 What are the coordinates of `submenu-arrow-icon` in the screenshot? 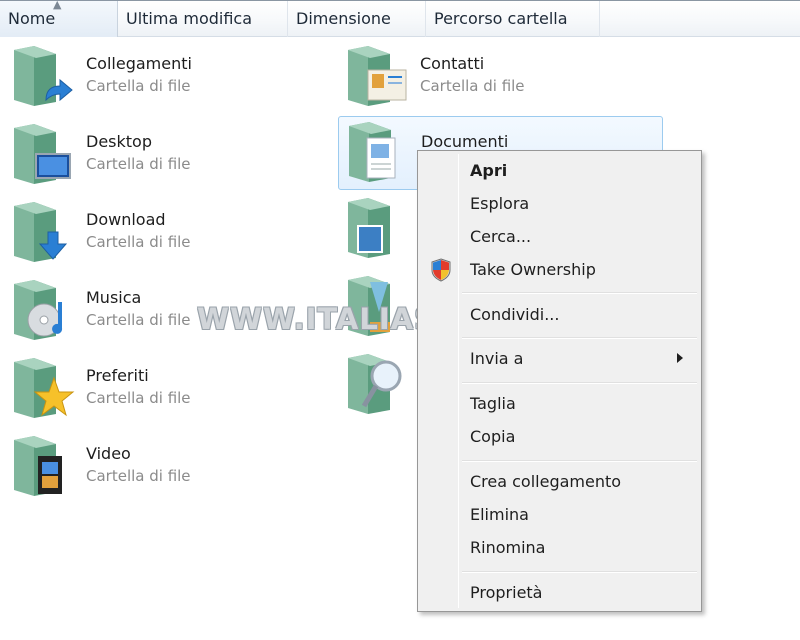 It's located at (680, 358).